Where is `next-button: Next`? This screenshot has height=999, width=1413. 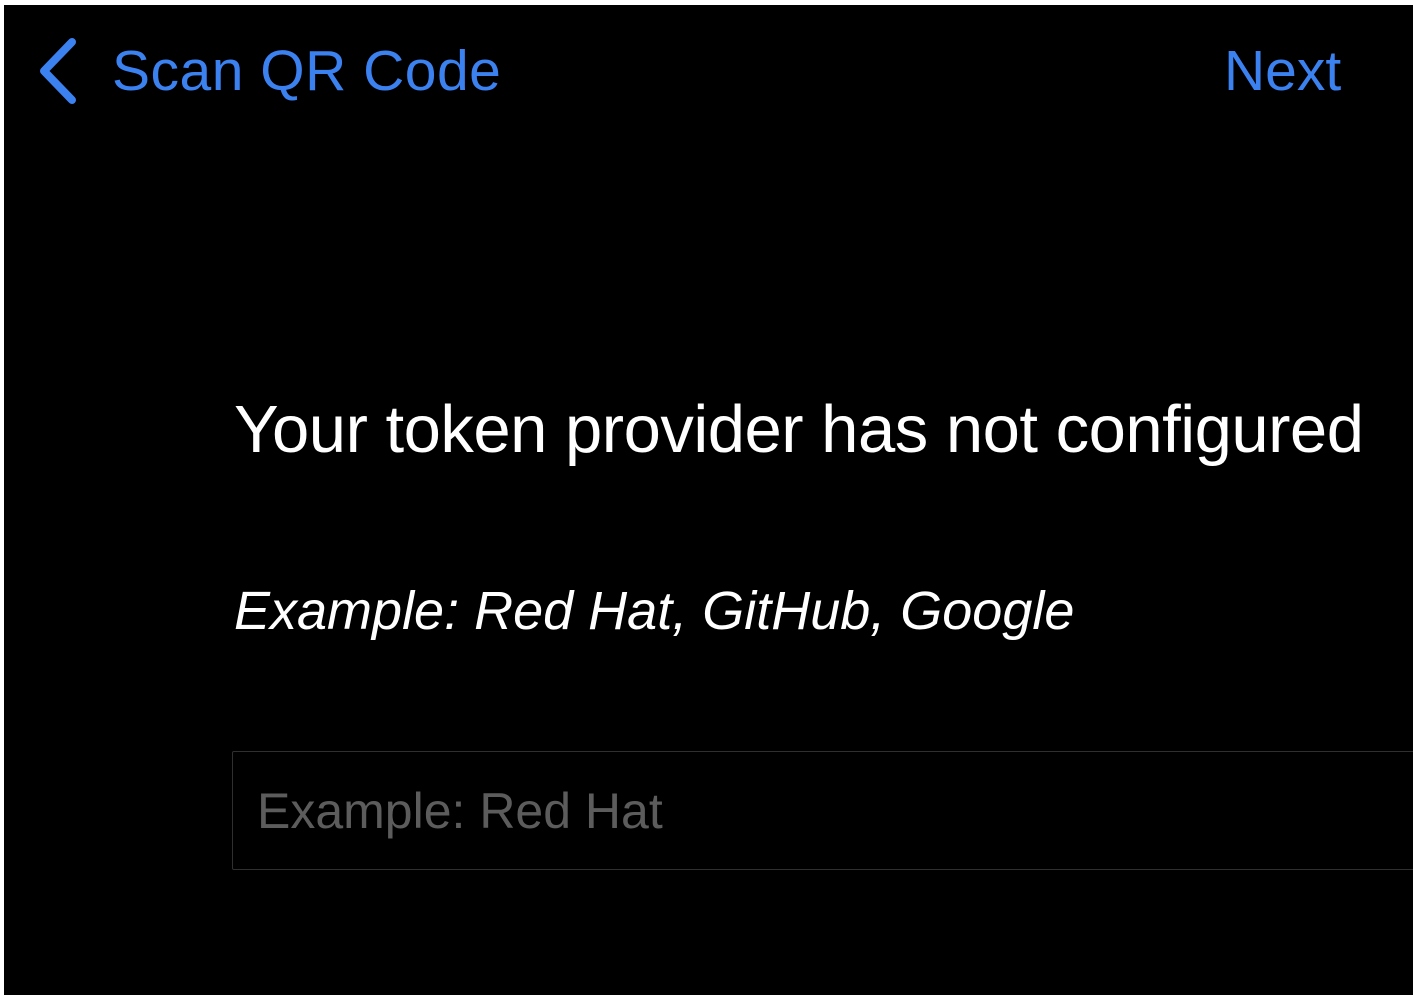
next-button: Next is located at coordinates (1282, 71).